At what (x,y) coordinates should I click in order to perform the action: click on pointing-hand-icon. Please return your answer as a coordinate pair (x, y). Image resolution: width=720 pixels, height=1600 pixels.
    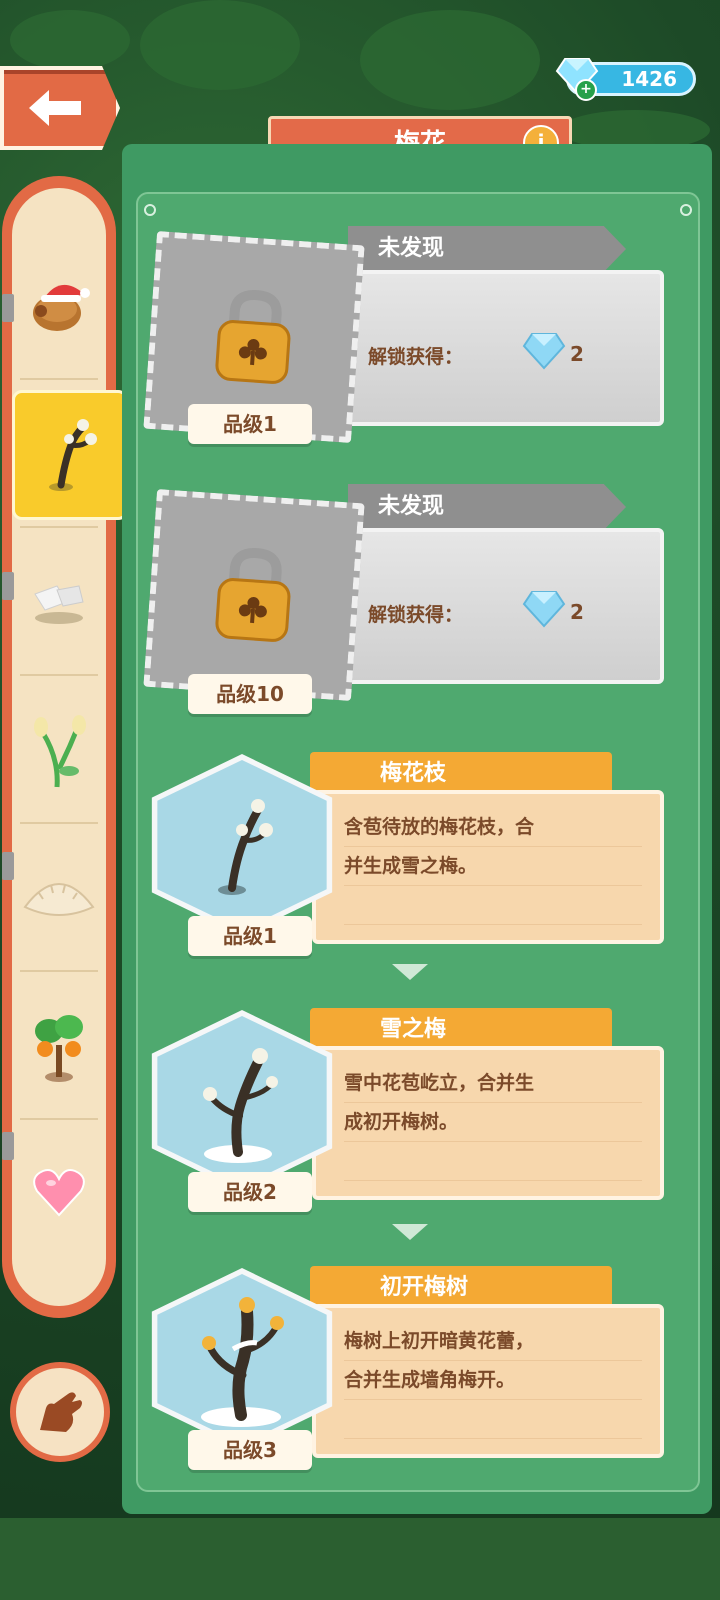
    Looking at the image, I should click on (61, 1412).